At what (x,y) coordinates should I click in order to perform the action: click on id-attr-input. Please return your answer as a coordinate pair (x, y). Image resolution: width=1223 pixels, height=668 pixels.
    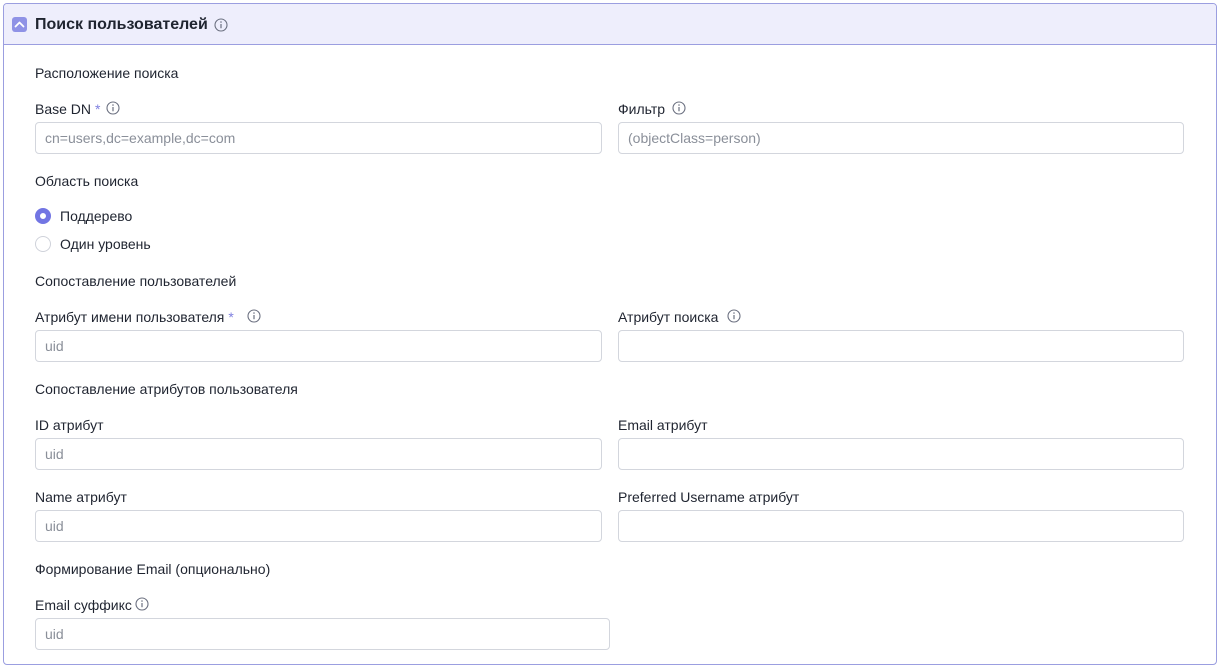
    Looking at the image, I should click on (318, 454).